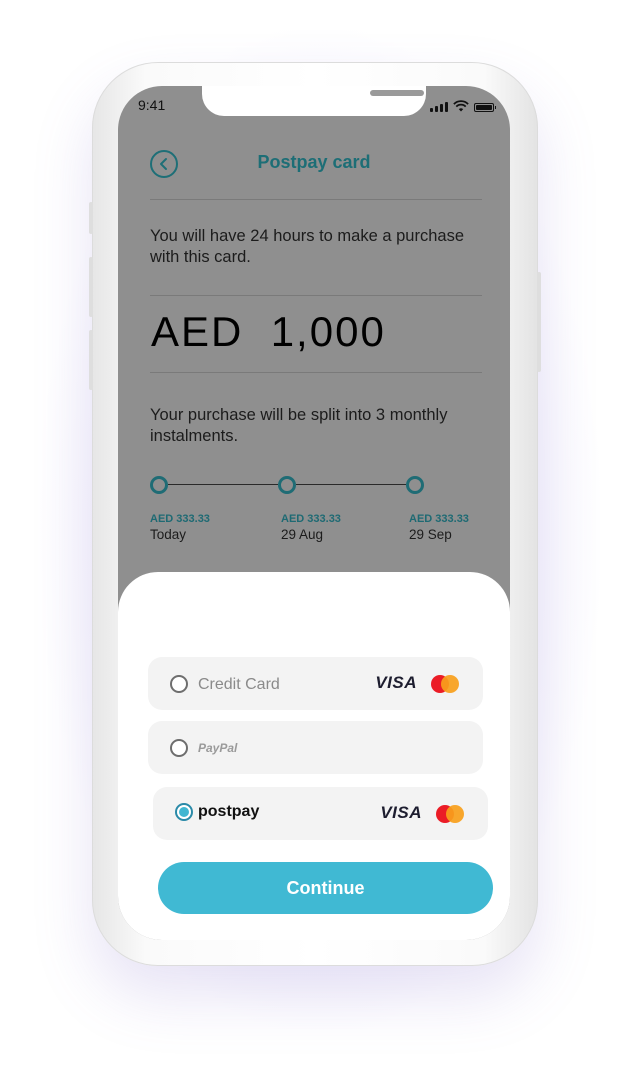 Image resolution: width=631 pixels, height=1086 pixels. I want to click on paypal-logo-text: PayPal, so click(218, 748).